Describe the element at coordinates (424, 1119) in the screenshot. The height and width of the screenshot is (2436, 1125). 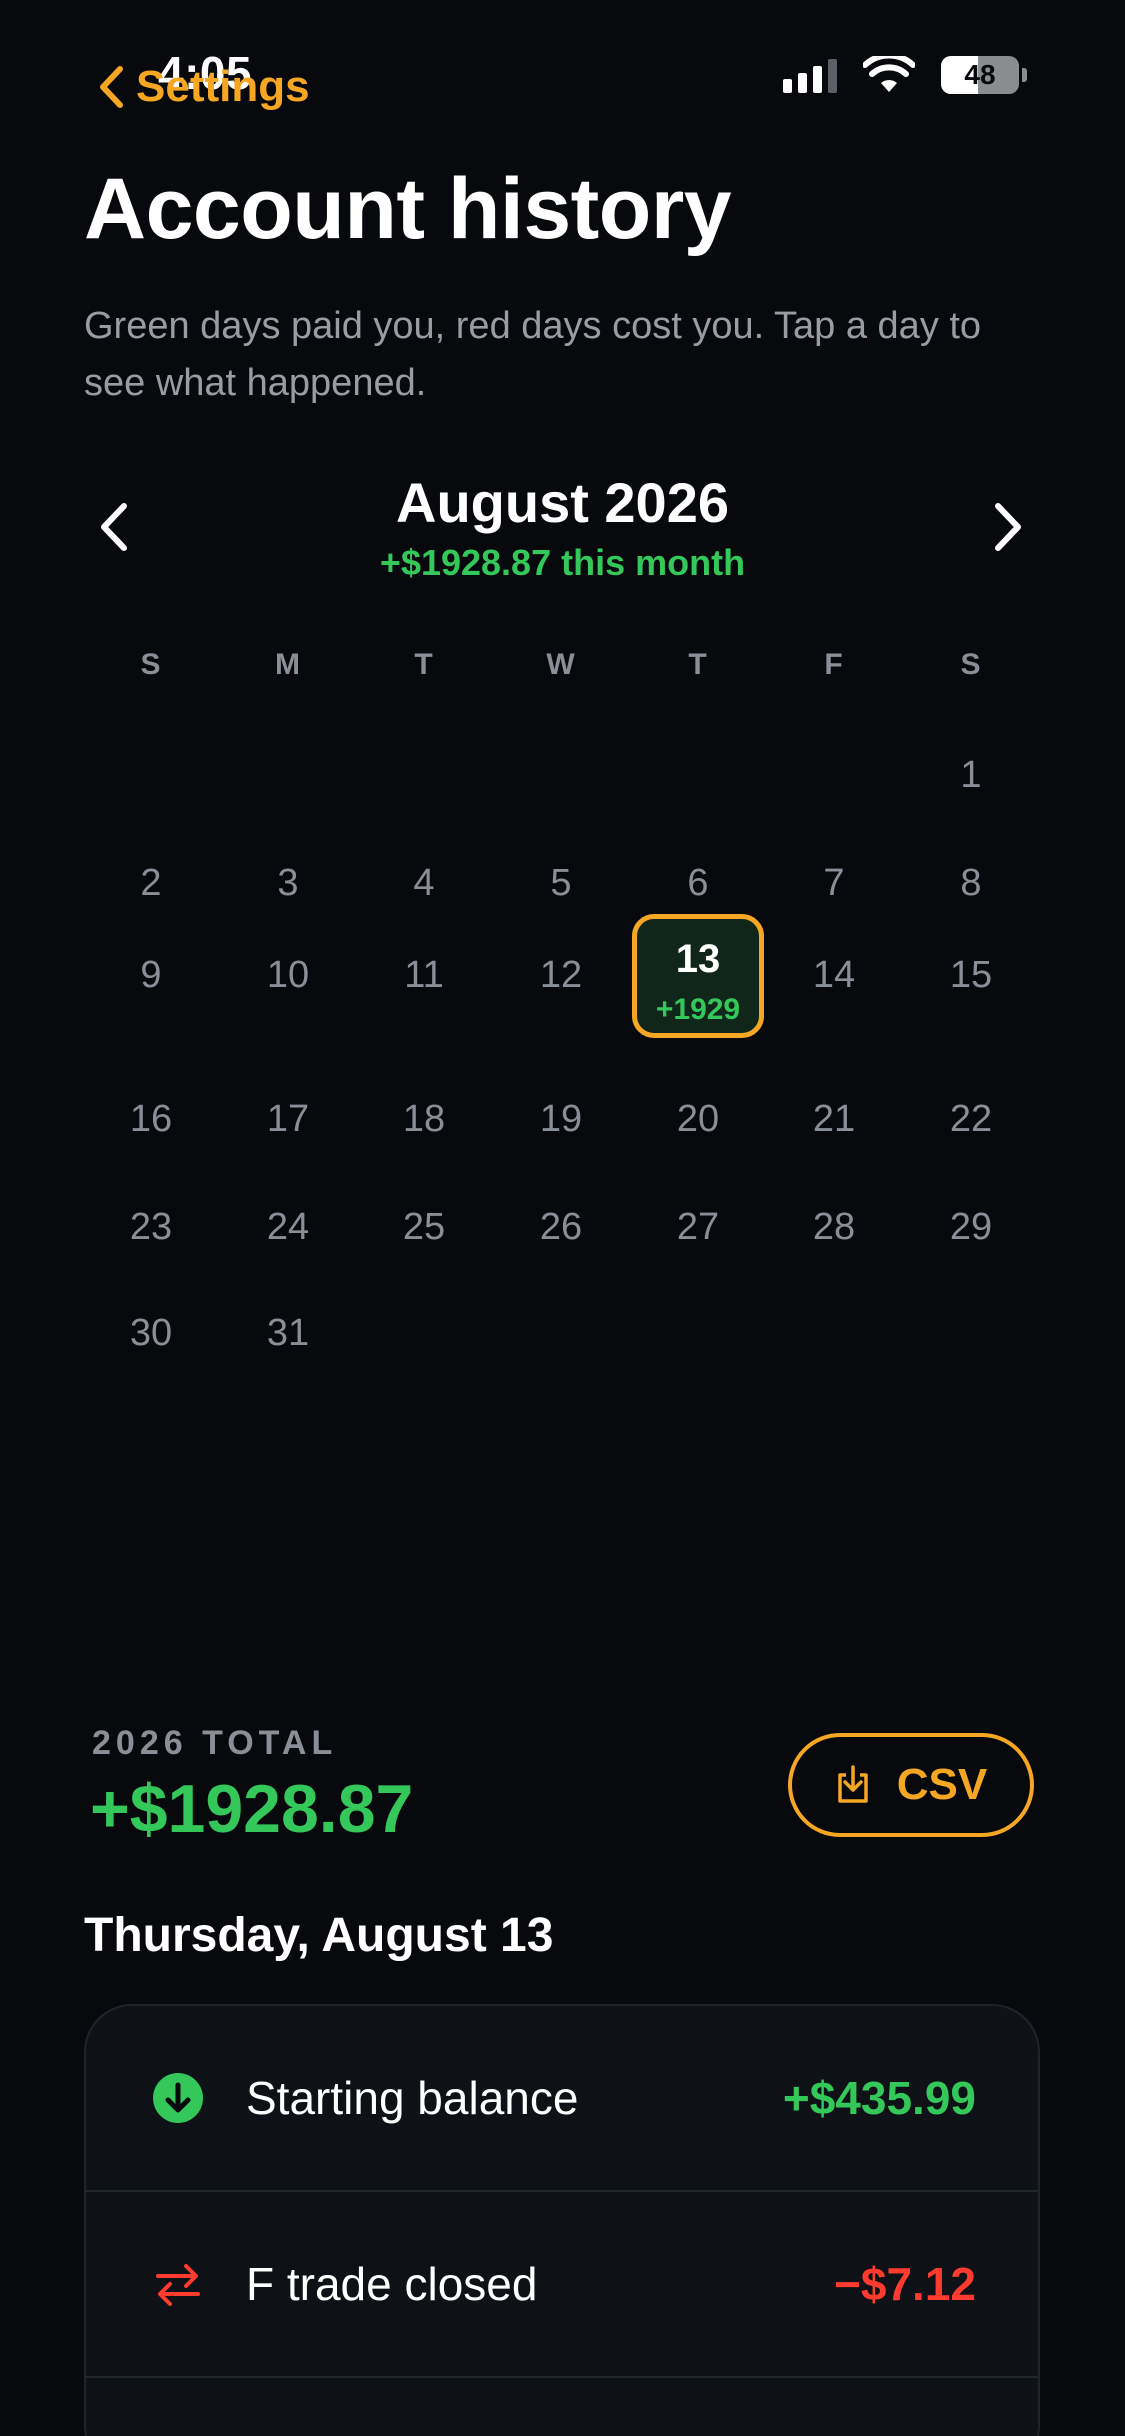
I see `calendar-day: 18` at that location.